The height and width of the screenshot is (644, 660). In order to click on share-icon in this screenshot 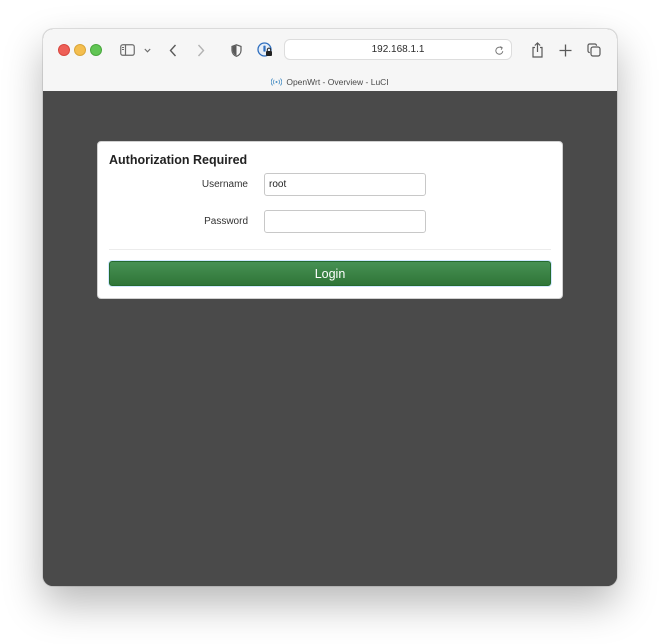, I will do `click(537, 50)`.